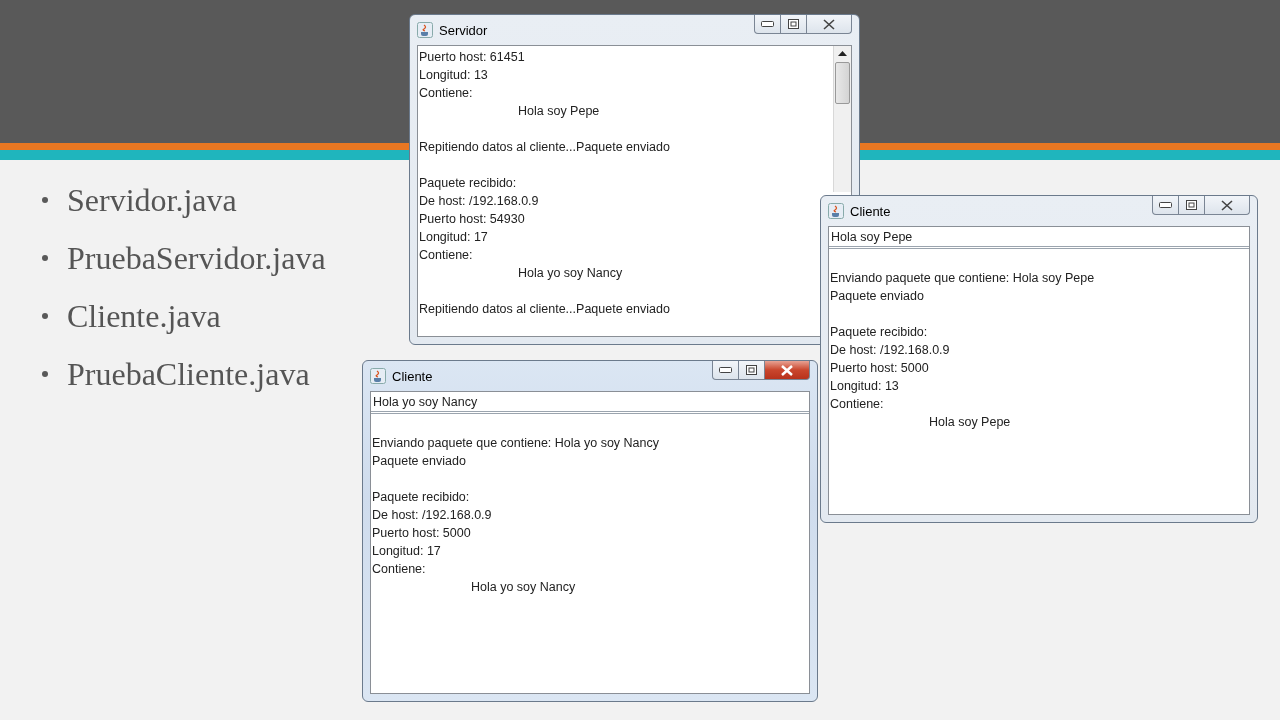 The width and height of the screenshot is (1280, 720). I want to click on log-line: Puerto host: 54930, so click(472, 219).